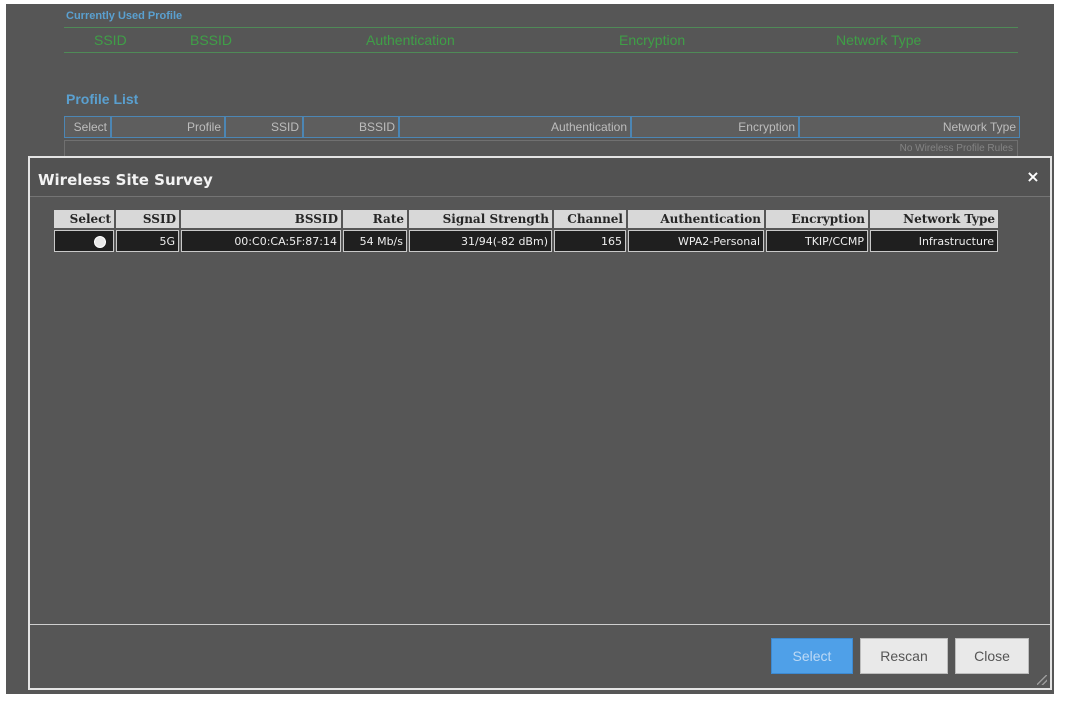 This screenshot has height=701, width=1082. What do you see at coordinates (1042, 680) in the screenshot?
I see `resize-grip-icon` at bounding box center [1042, 680].